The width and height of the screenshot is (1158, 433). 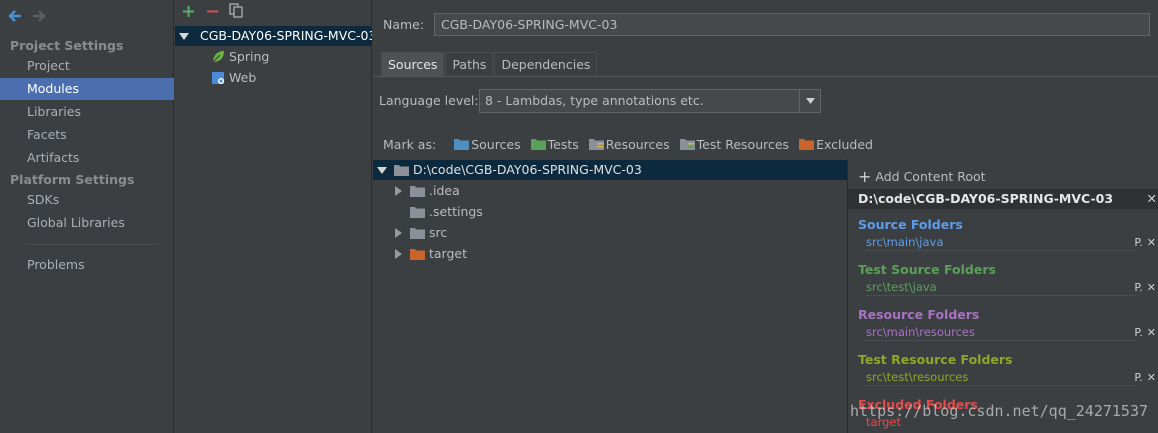 What do you see at coordinates (1001, 378) in the screenshot?
I see `test-resource-folder-path: src\test\resources` at bounding box center [1001, 378].